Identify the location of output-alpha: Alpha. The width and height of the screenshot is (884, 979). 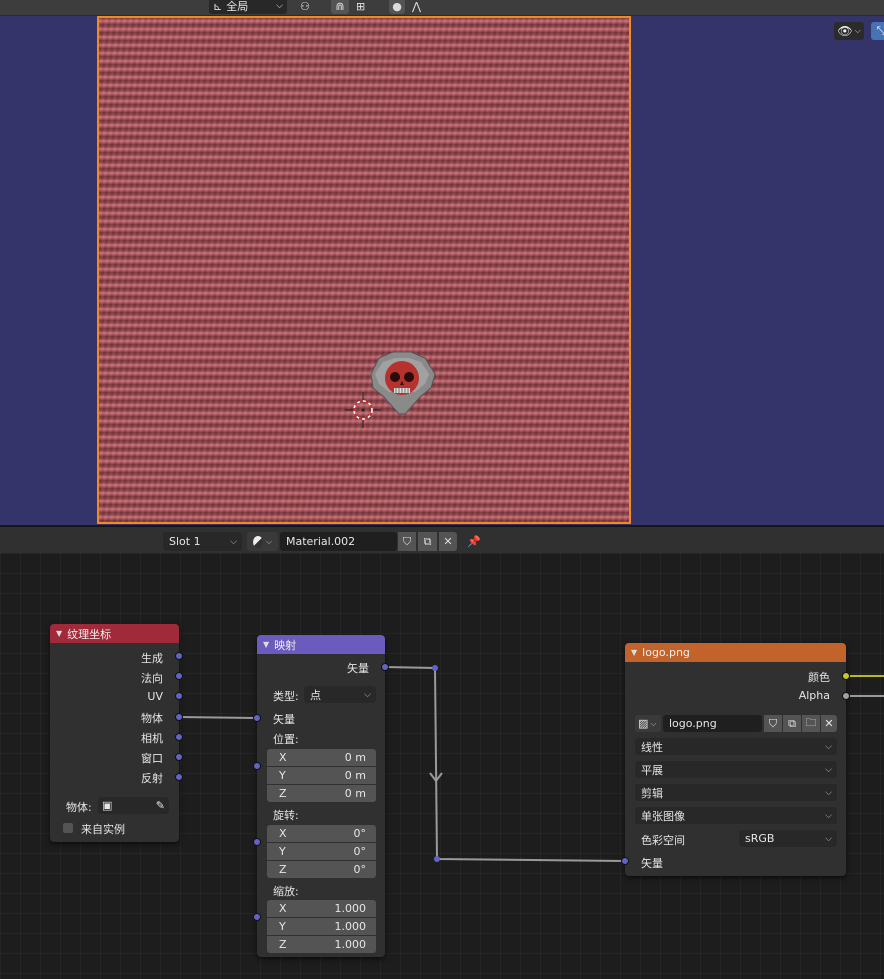
(814, 695).